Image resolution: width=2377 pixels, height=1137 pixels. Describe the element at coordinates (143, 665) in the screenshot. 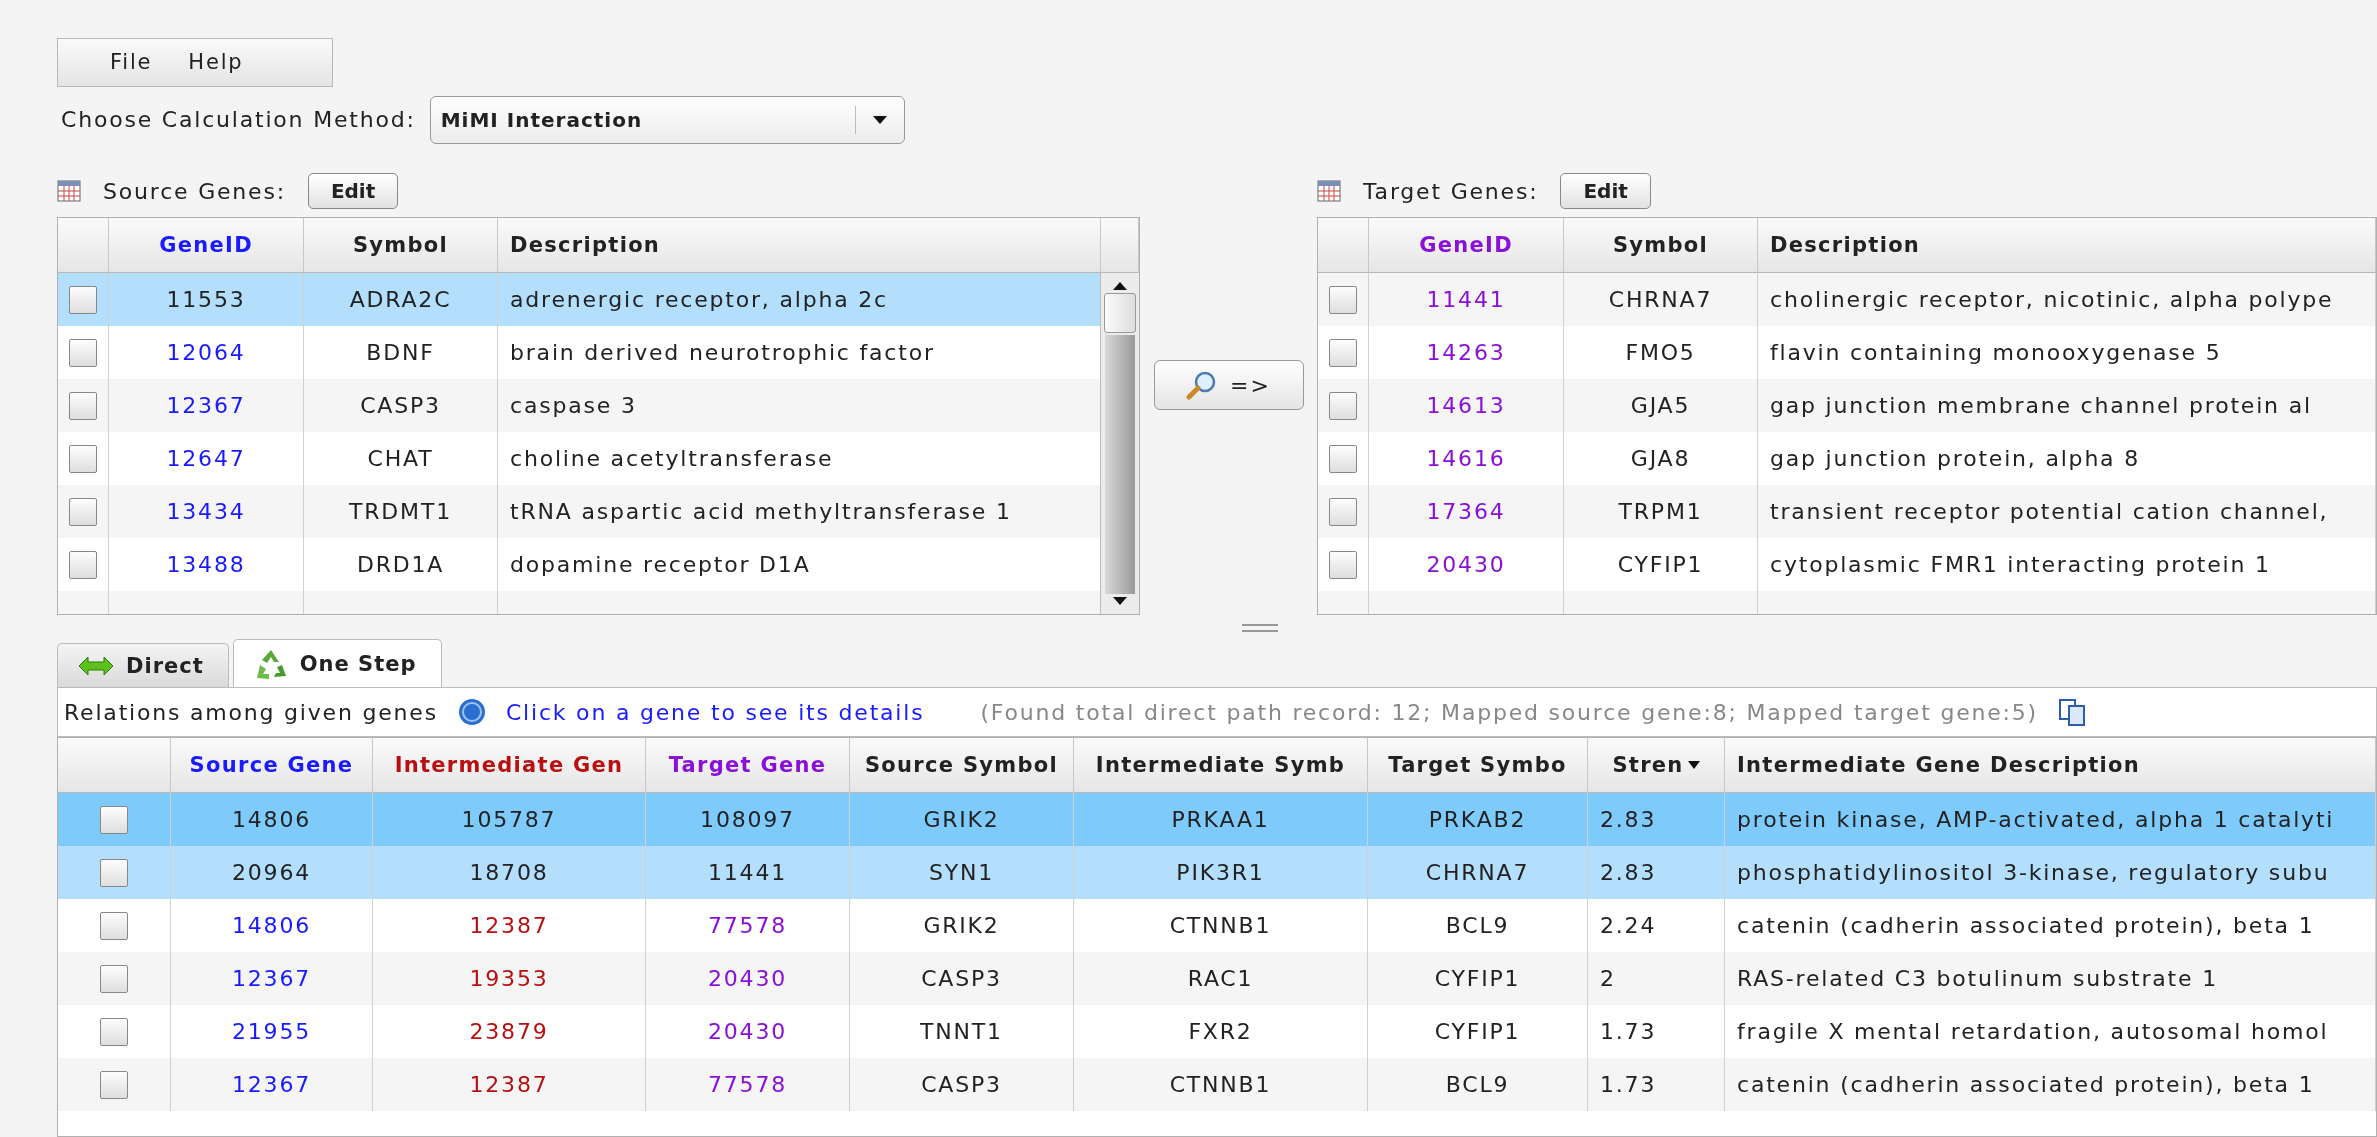

I see `tab: Direct` at that location.